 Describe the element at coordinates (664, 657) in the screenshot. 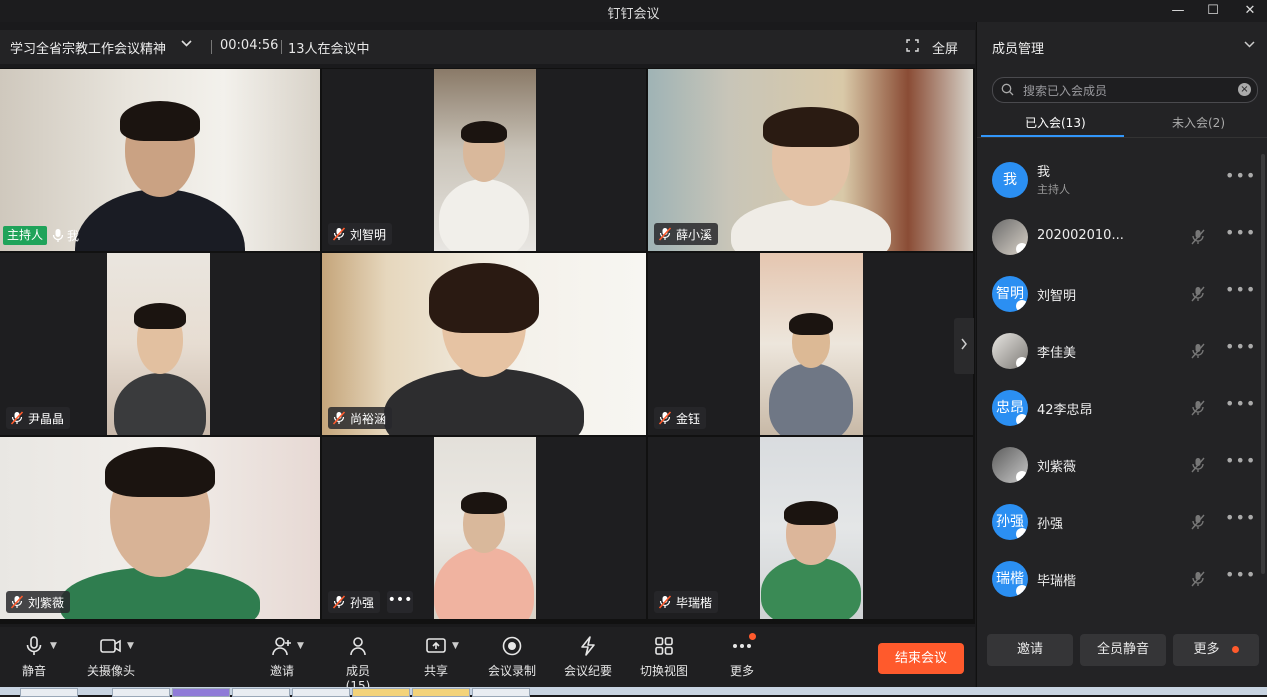

I see `switch-view-button: 切换视图` at that location.